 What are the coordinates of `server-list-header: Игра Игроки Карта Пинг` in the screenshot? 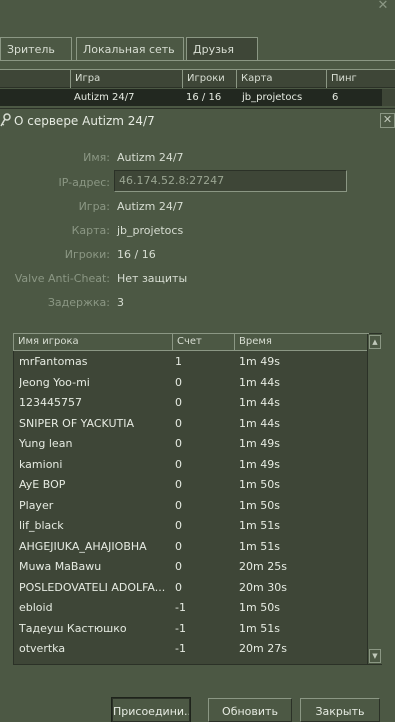 It's located at (197, 78).